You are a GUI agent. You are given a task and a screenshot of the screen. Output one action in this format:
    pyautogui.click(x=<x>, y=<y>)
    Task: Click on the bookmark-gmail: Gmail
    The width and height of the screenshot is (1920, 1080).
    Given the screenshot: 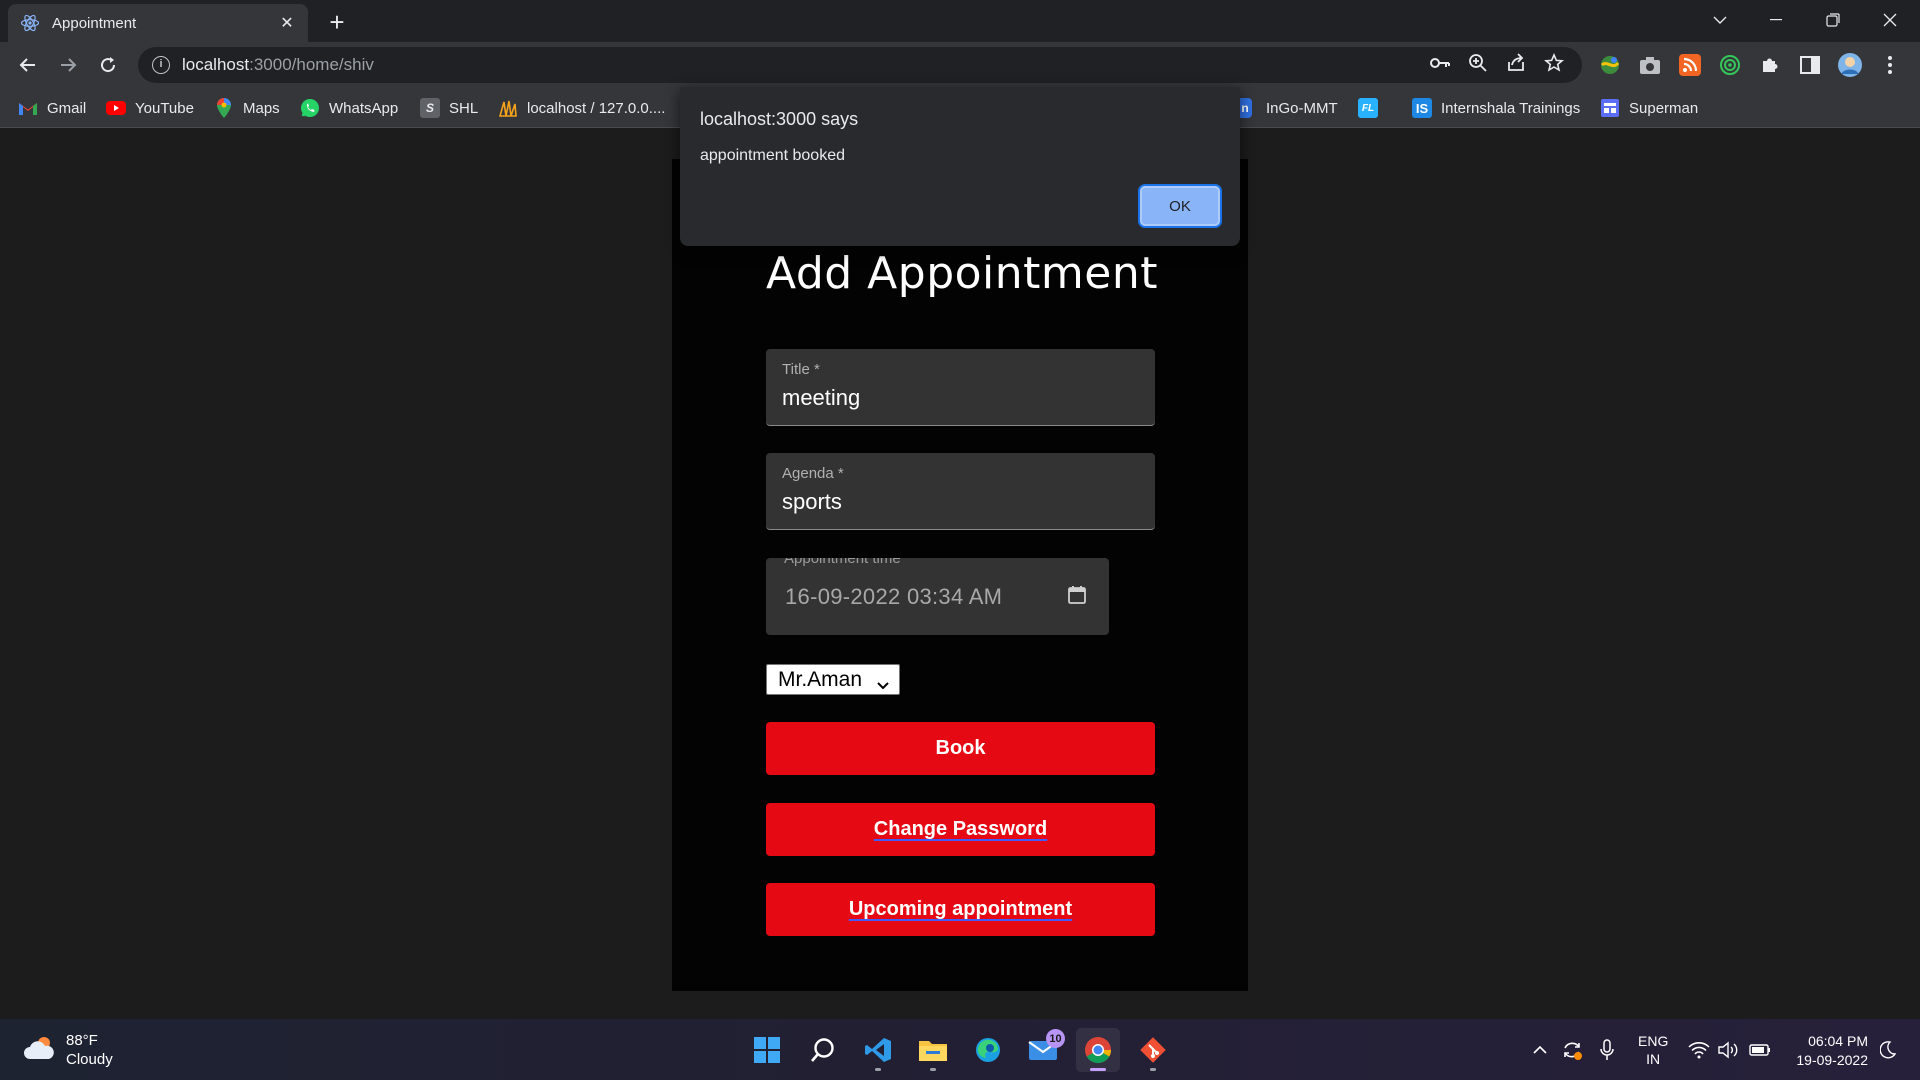 What is the action you would take?
    pyautogui.click(x=52, y=108)
    